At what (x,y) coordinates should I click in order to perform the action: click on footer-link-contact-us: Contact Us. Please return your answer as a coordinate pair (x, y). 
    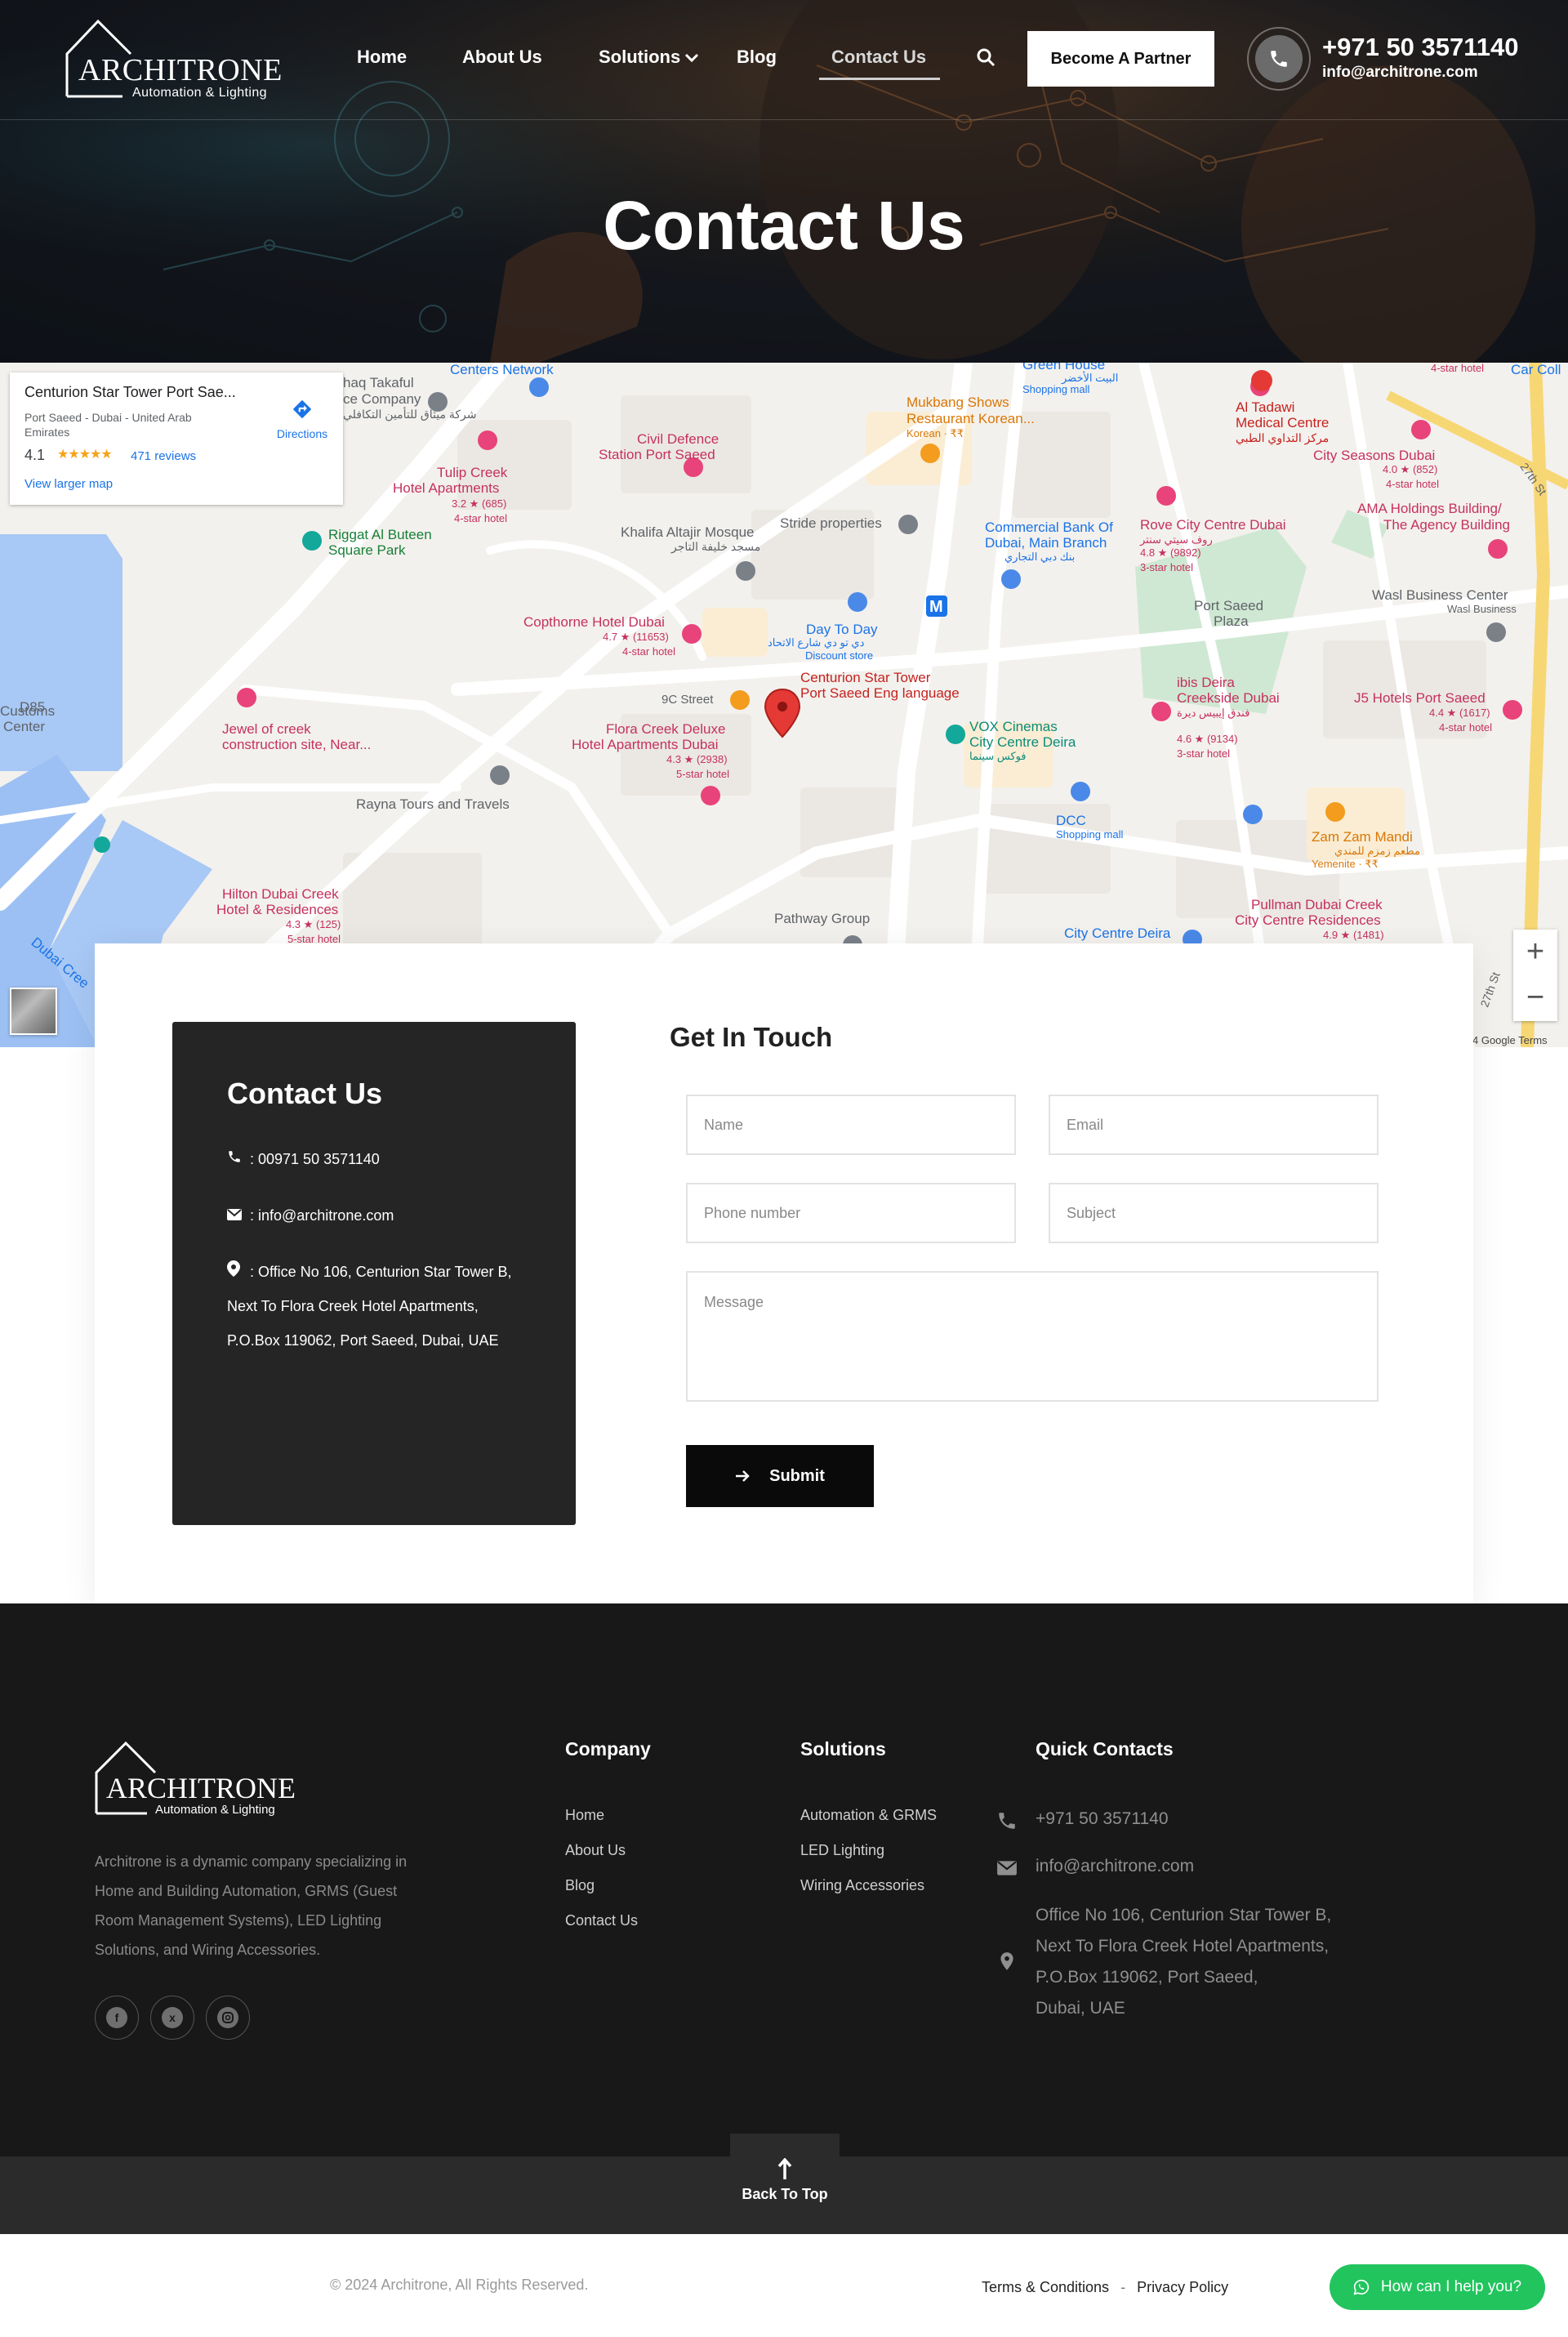
    Looking at the image, I should click on (601, 1920).